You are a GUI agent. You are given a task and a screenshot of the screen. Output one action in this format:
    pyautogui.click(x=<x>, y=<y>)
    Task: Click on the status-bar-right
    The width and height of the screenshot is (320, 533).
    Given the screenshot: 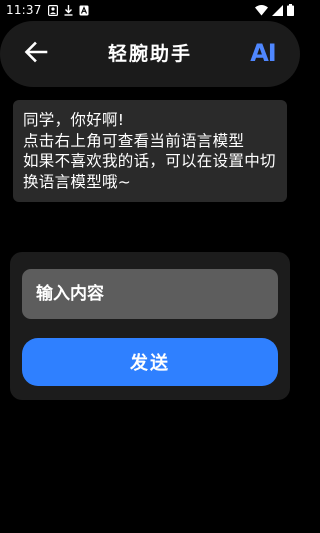 What is the action you would take?
    pyautogui.click(x=274, y=10)
    